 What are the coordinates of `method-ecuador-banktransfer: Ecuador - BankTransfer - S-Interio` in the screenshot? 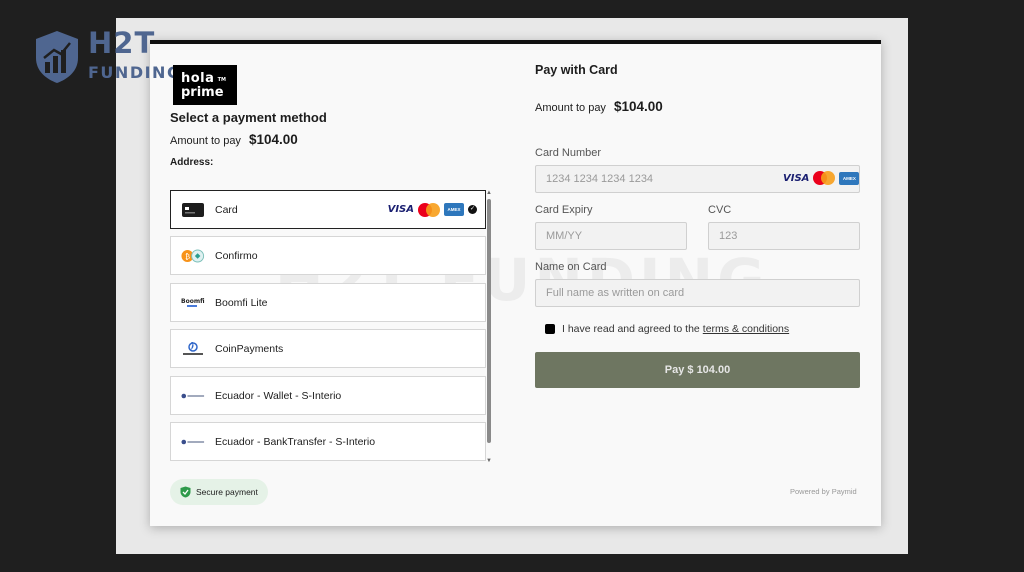 It's located at (328, 441).